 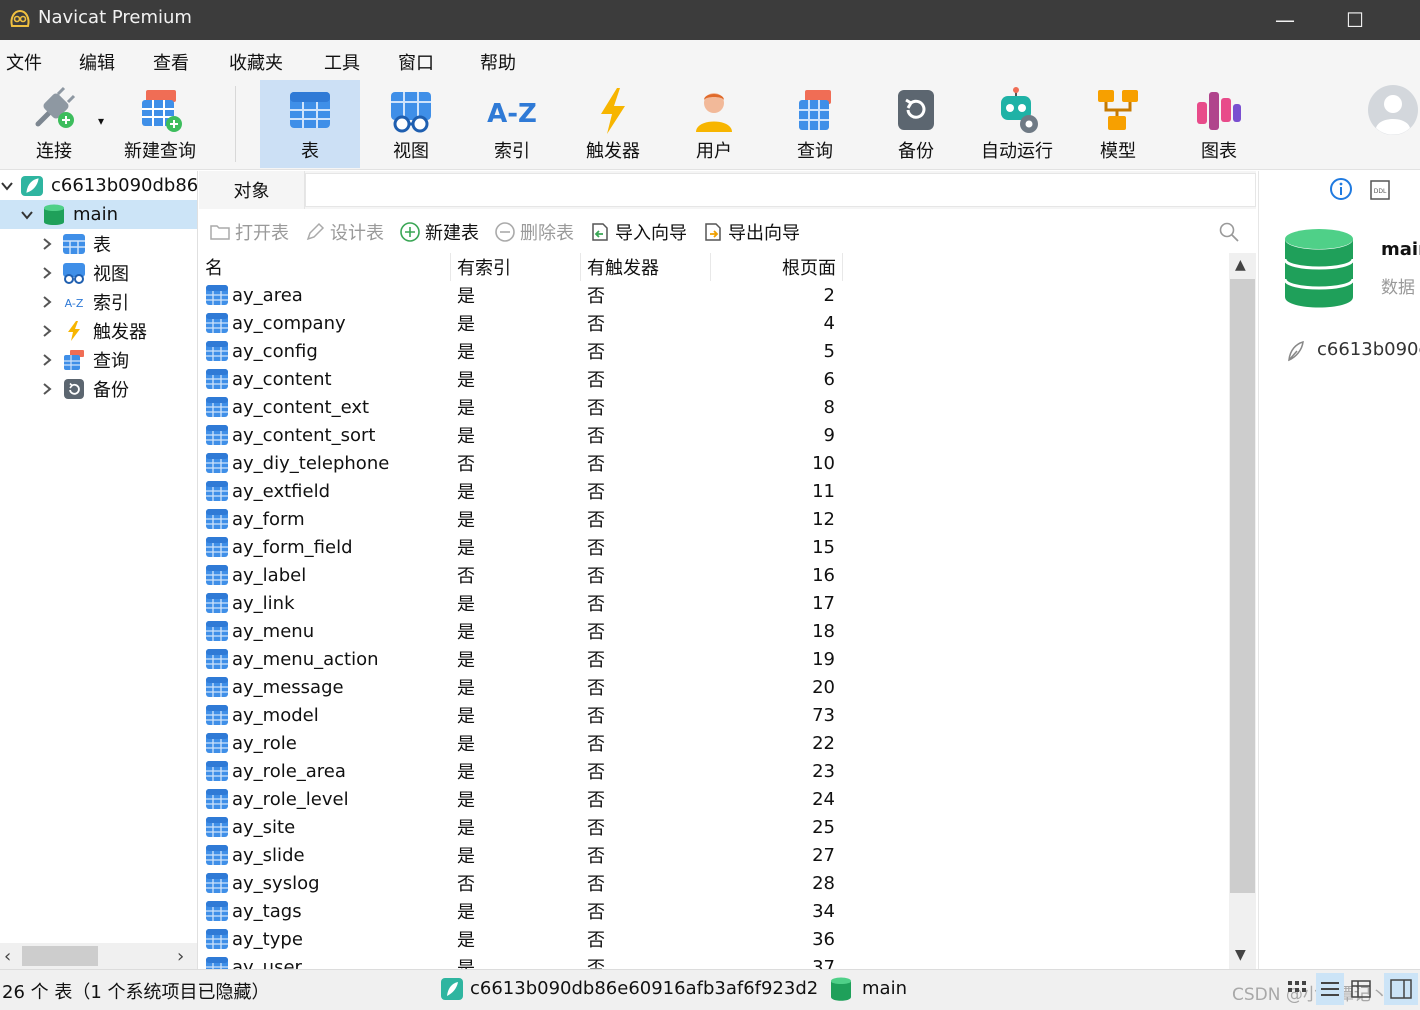 I want to click on menu-tools: 工具, so click(x=342, y=62).